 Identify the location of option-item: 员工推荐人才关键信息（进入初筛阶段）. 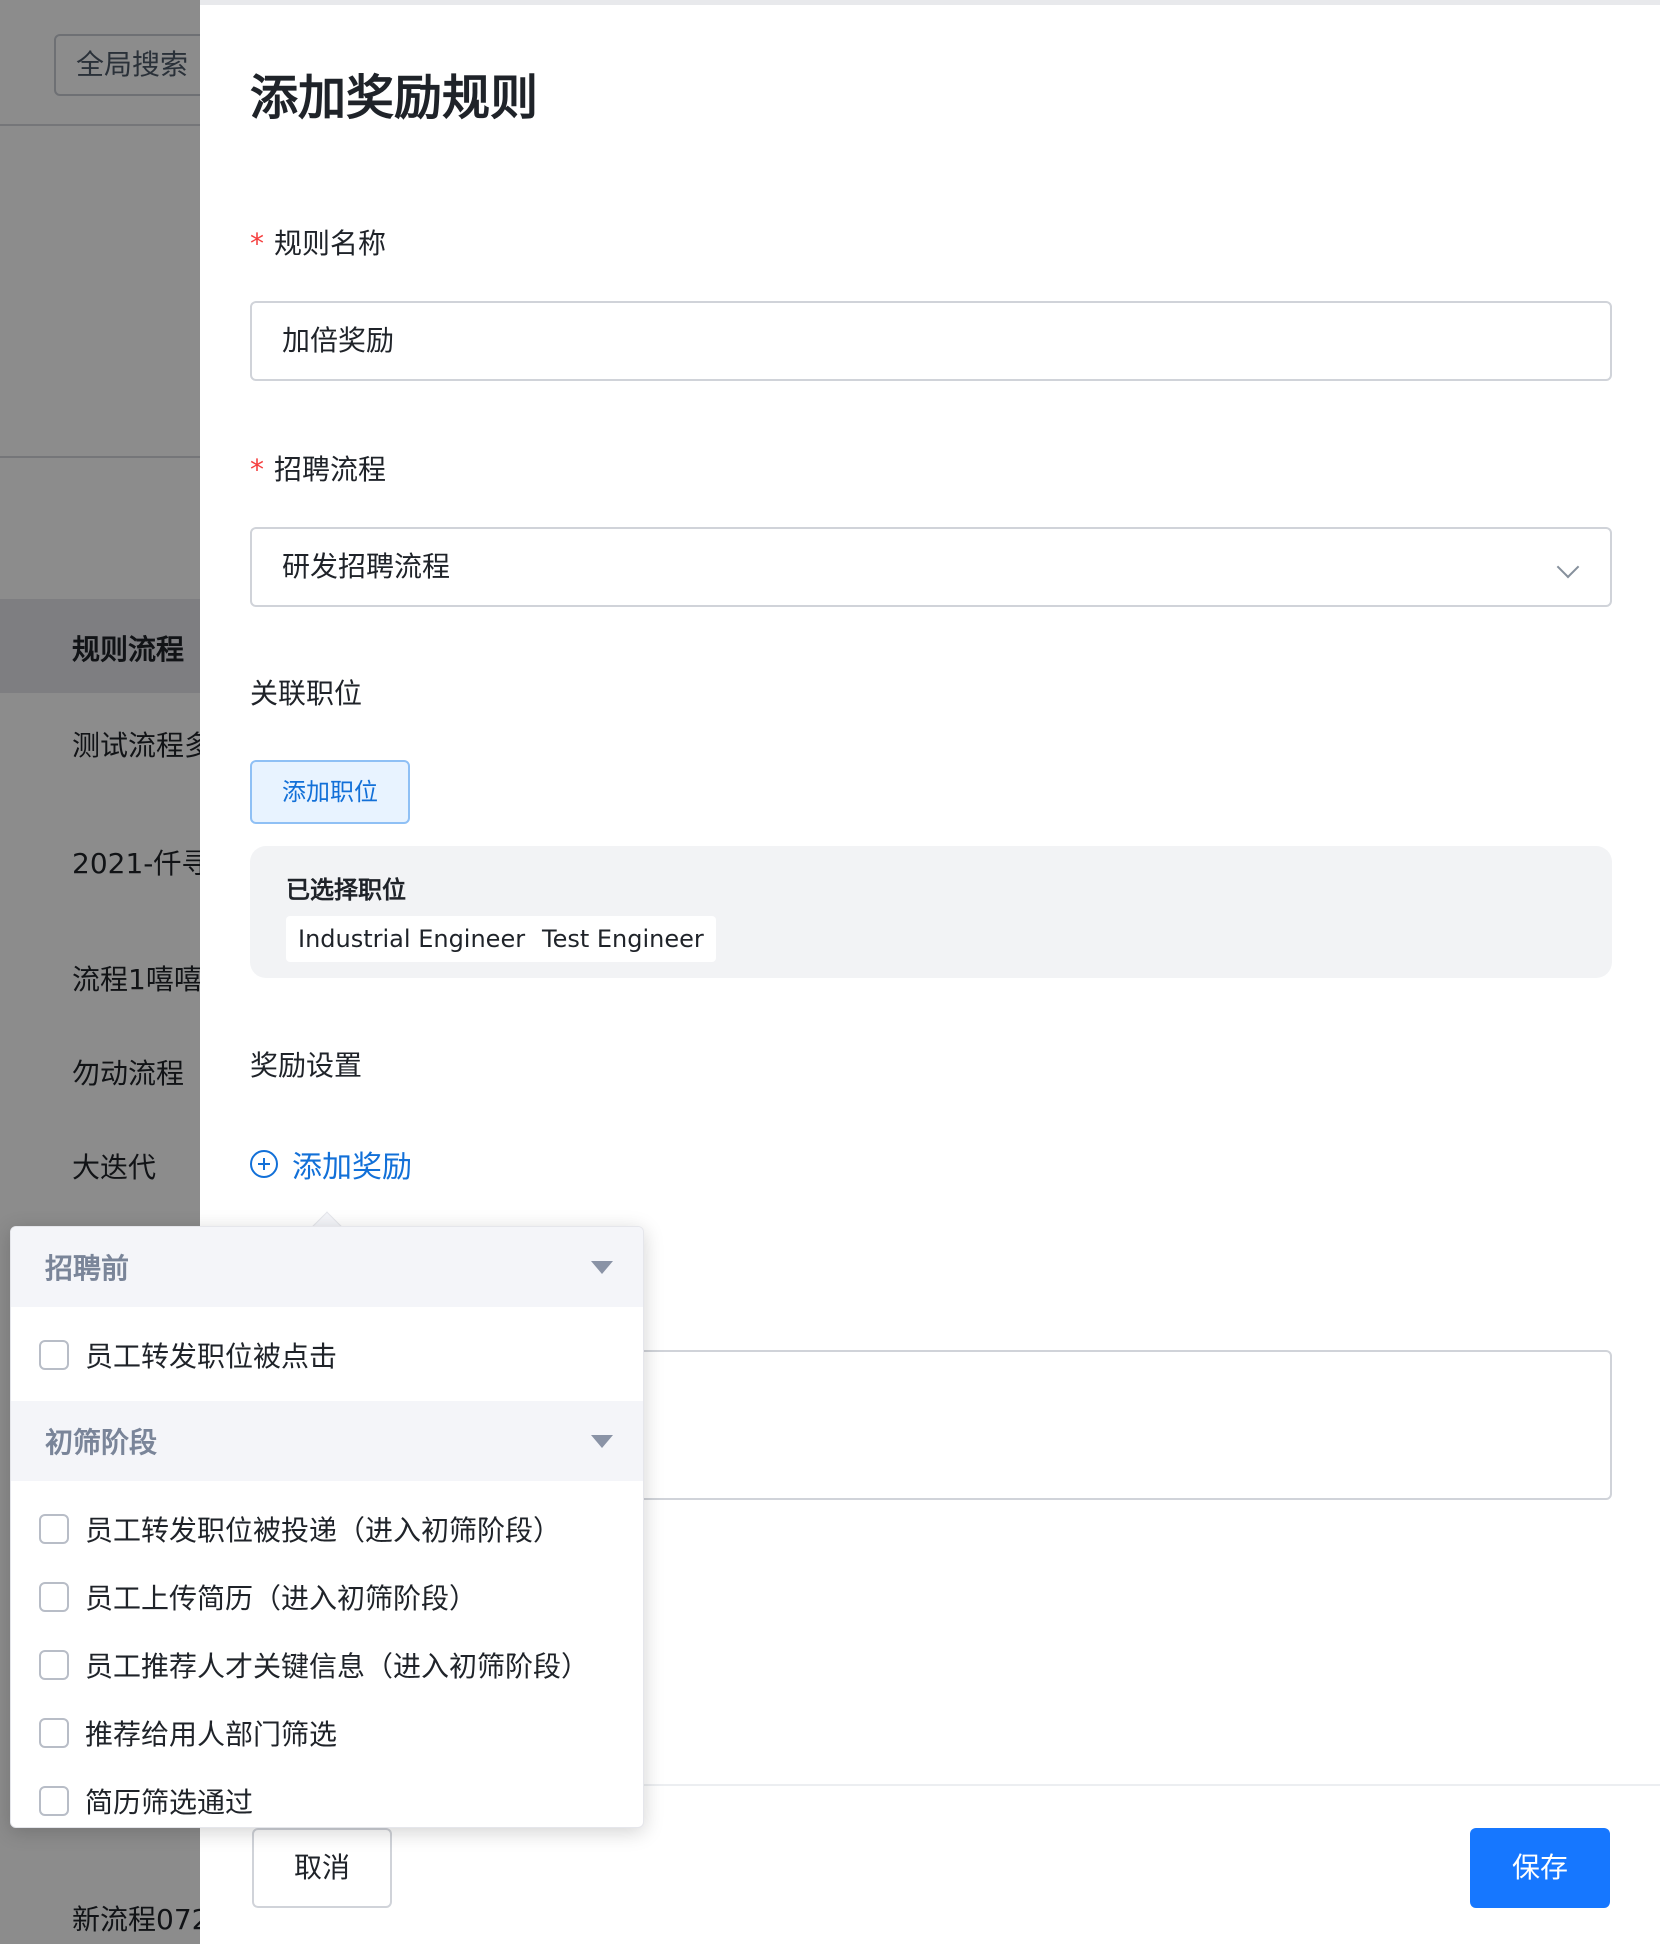
(314, 1665).